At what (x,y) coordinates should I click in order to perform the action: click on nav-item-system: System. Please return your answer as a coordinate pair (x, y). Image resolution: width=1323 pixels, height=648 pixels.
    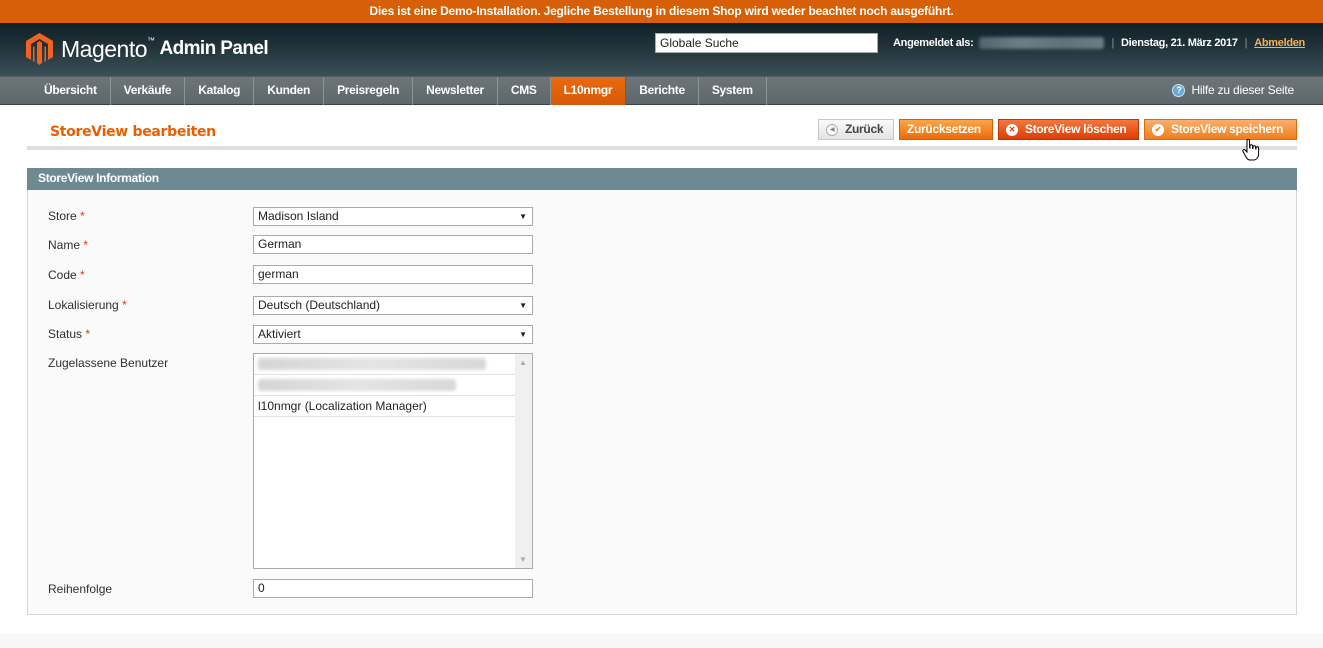
    Looking at the image, I should click on (733, 91).